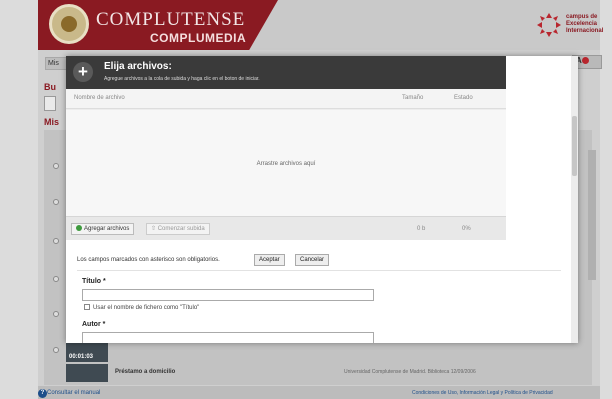 This screenshot has width=612, height=399. I want to click on add-icon, so click(79, 228).